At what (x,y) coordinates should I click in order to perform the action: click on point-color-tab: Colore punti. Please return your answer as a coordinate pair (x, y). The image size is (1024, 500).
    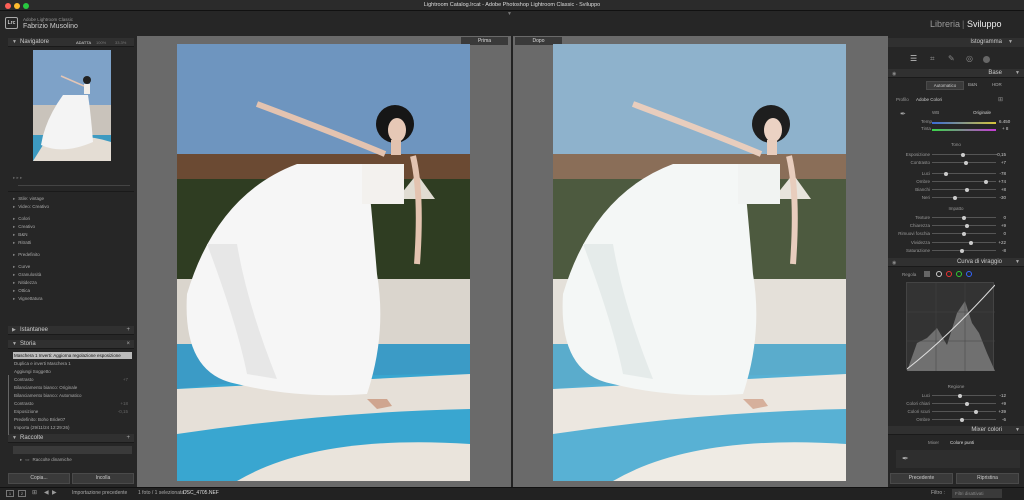
    Looking at the image, I should click on (962, 442).